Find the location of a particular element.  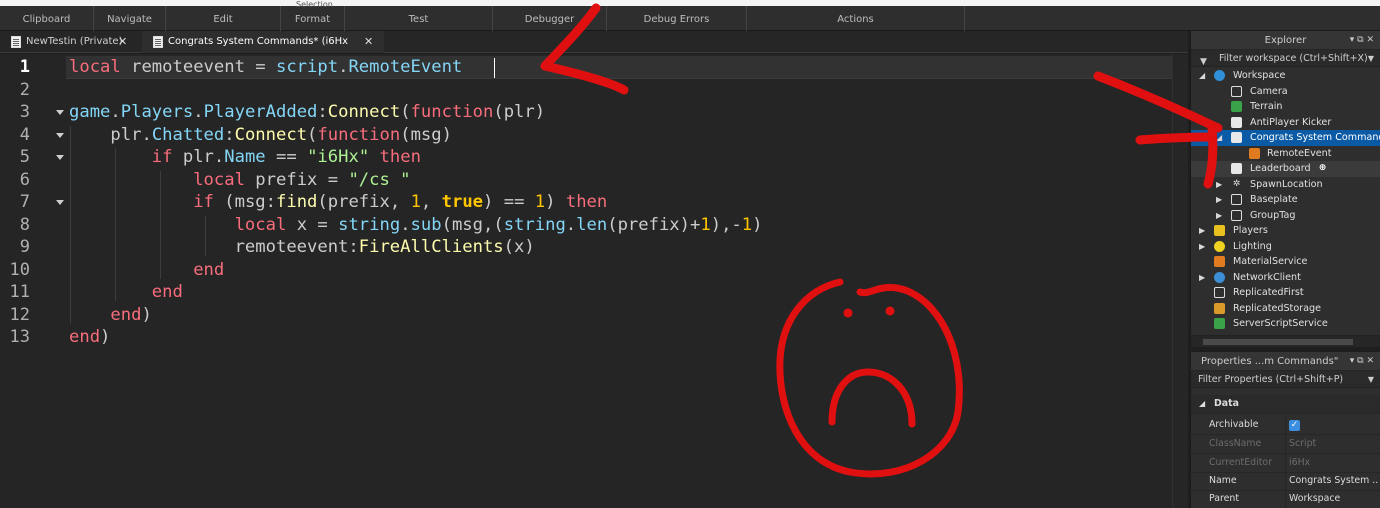

property-parent: Parent Workspace is located at coordinates (1285, 499).